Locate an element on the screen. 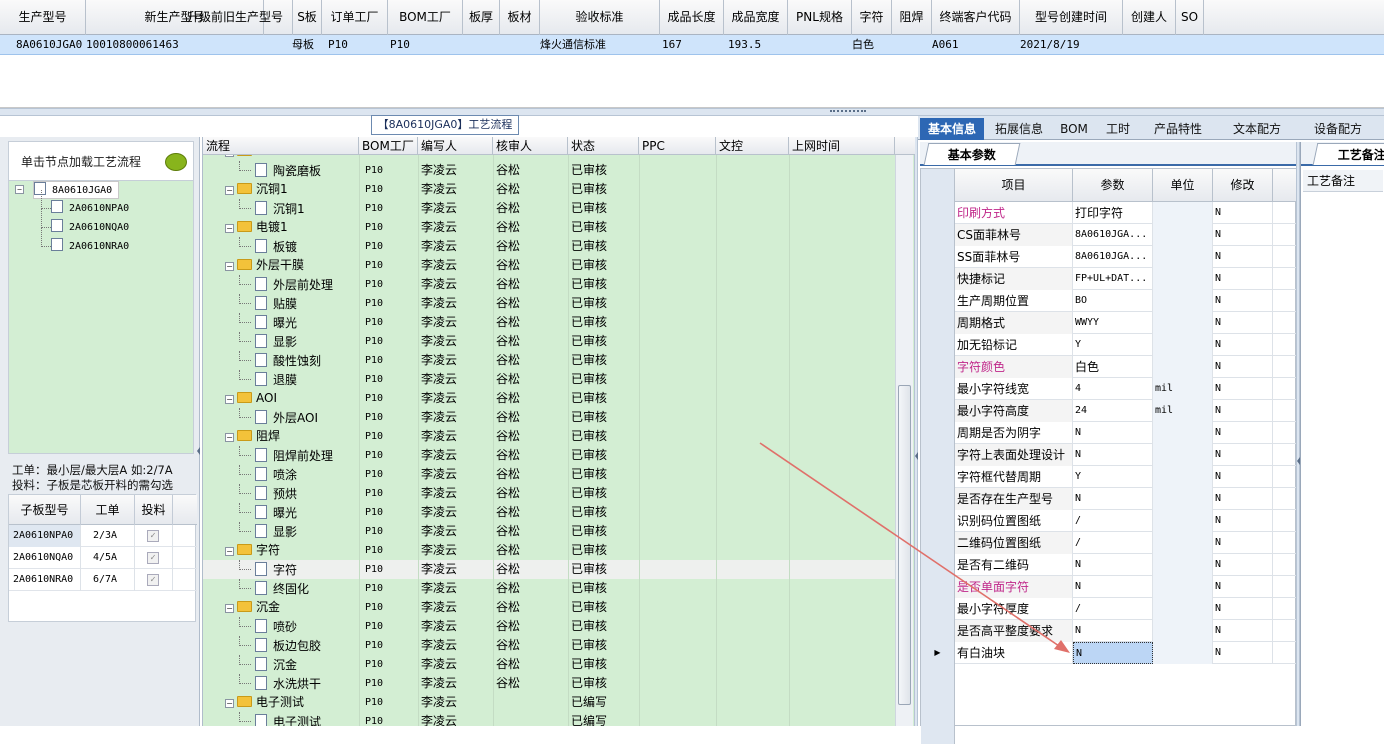 The height and width of the screenshot is (744, 1384). param-value: 24 is located at coordinates (1113, 411).